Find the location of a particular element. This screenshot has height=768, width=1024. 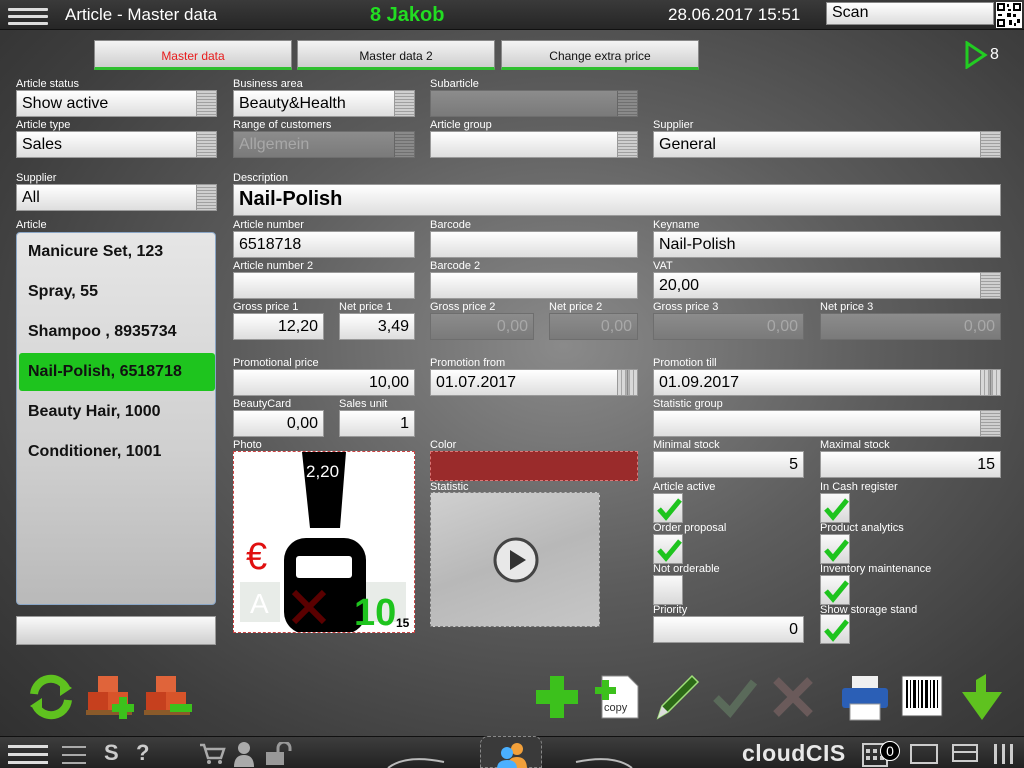

article-type-select: Sales is located at coordinates (116, 144).